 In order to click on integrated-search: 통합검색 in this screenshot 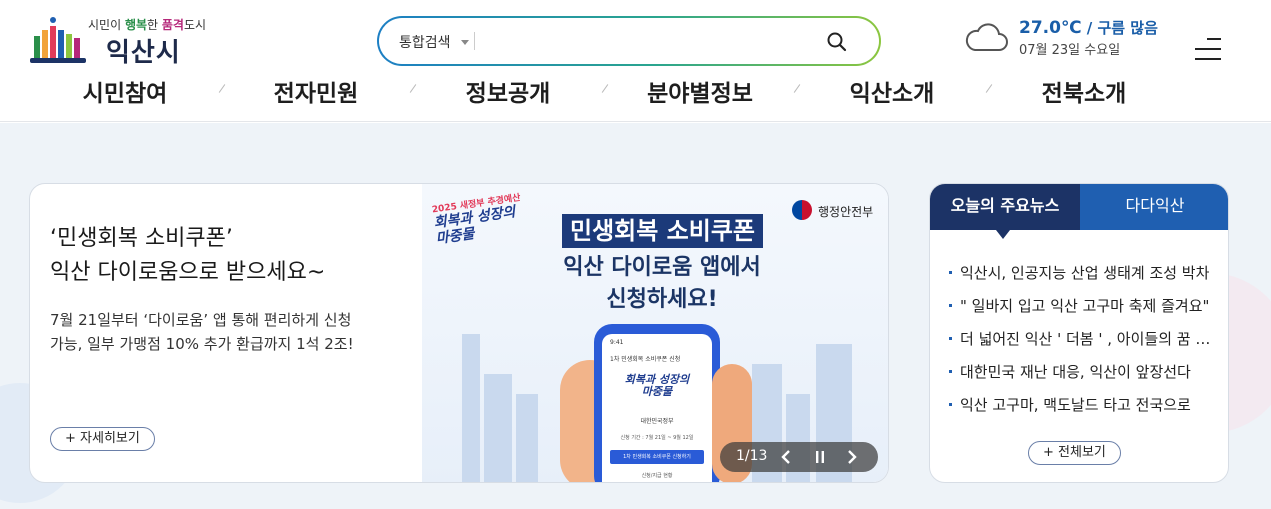, I will do `click(629, 41)`.